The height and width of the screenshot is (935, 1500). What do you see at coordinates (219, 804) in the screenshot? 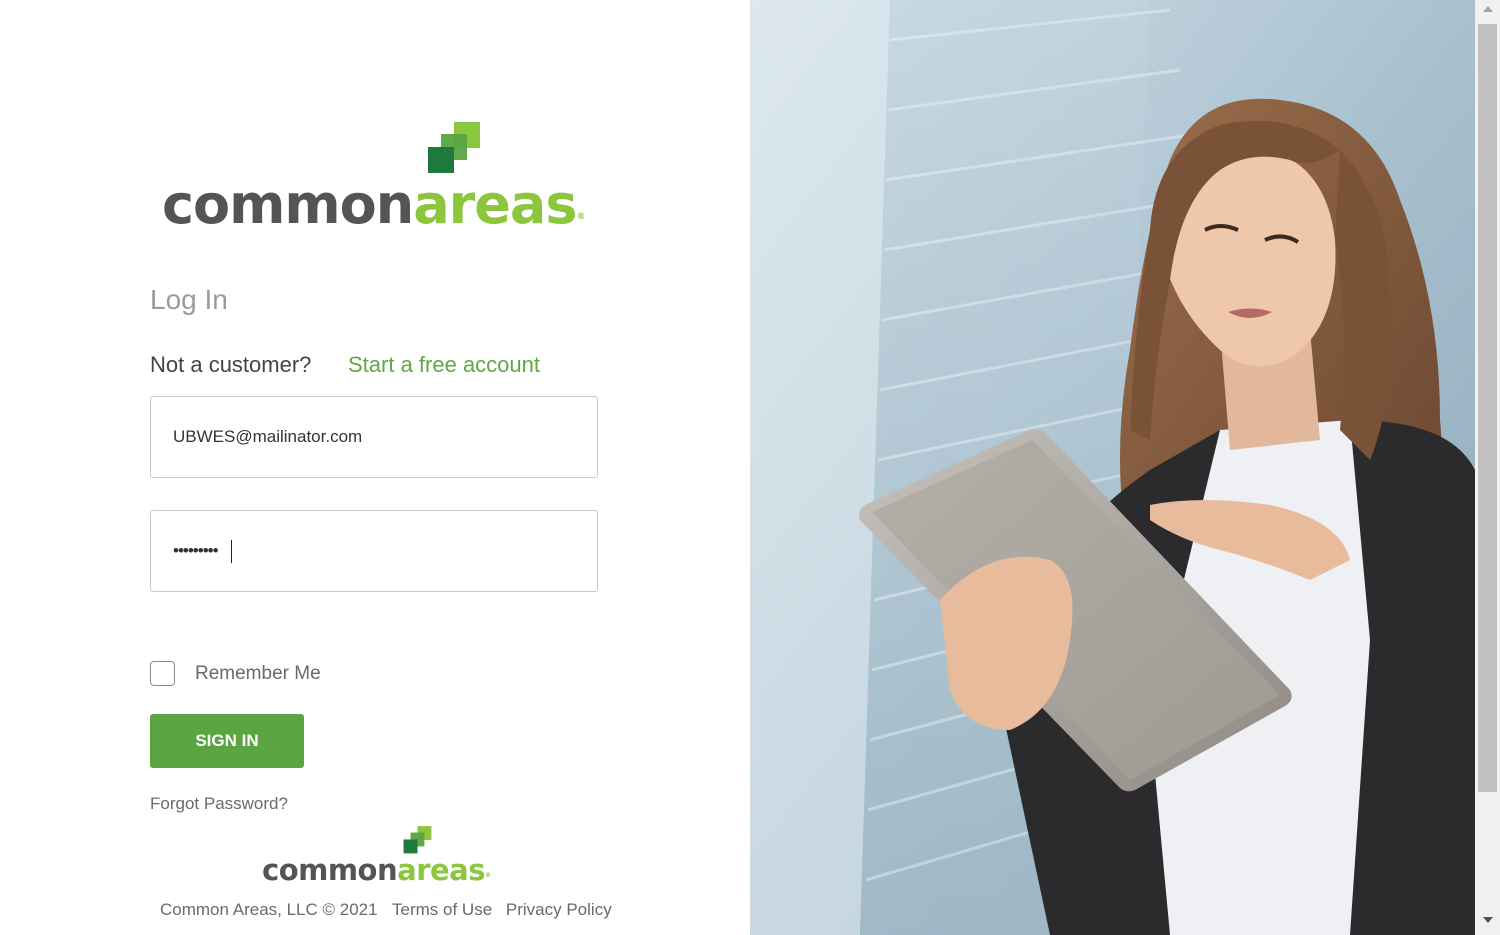
I see `forgot-password-link: Forgot Password?` at bounding box center [219, 804].